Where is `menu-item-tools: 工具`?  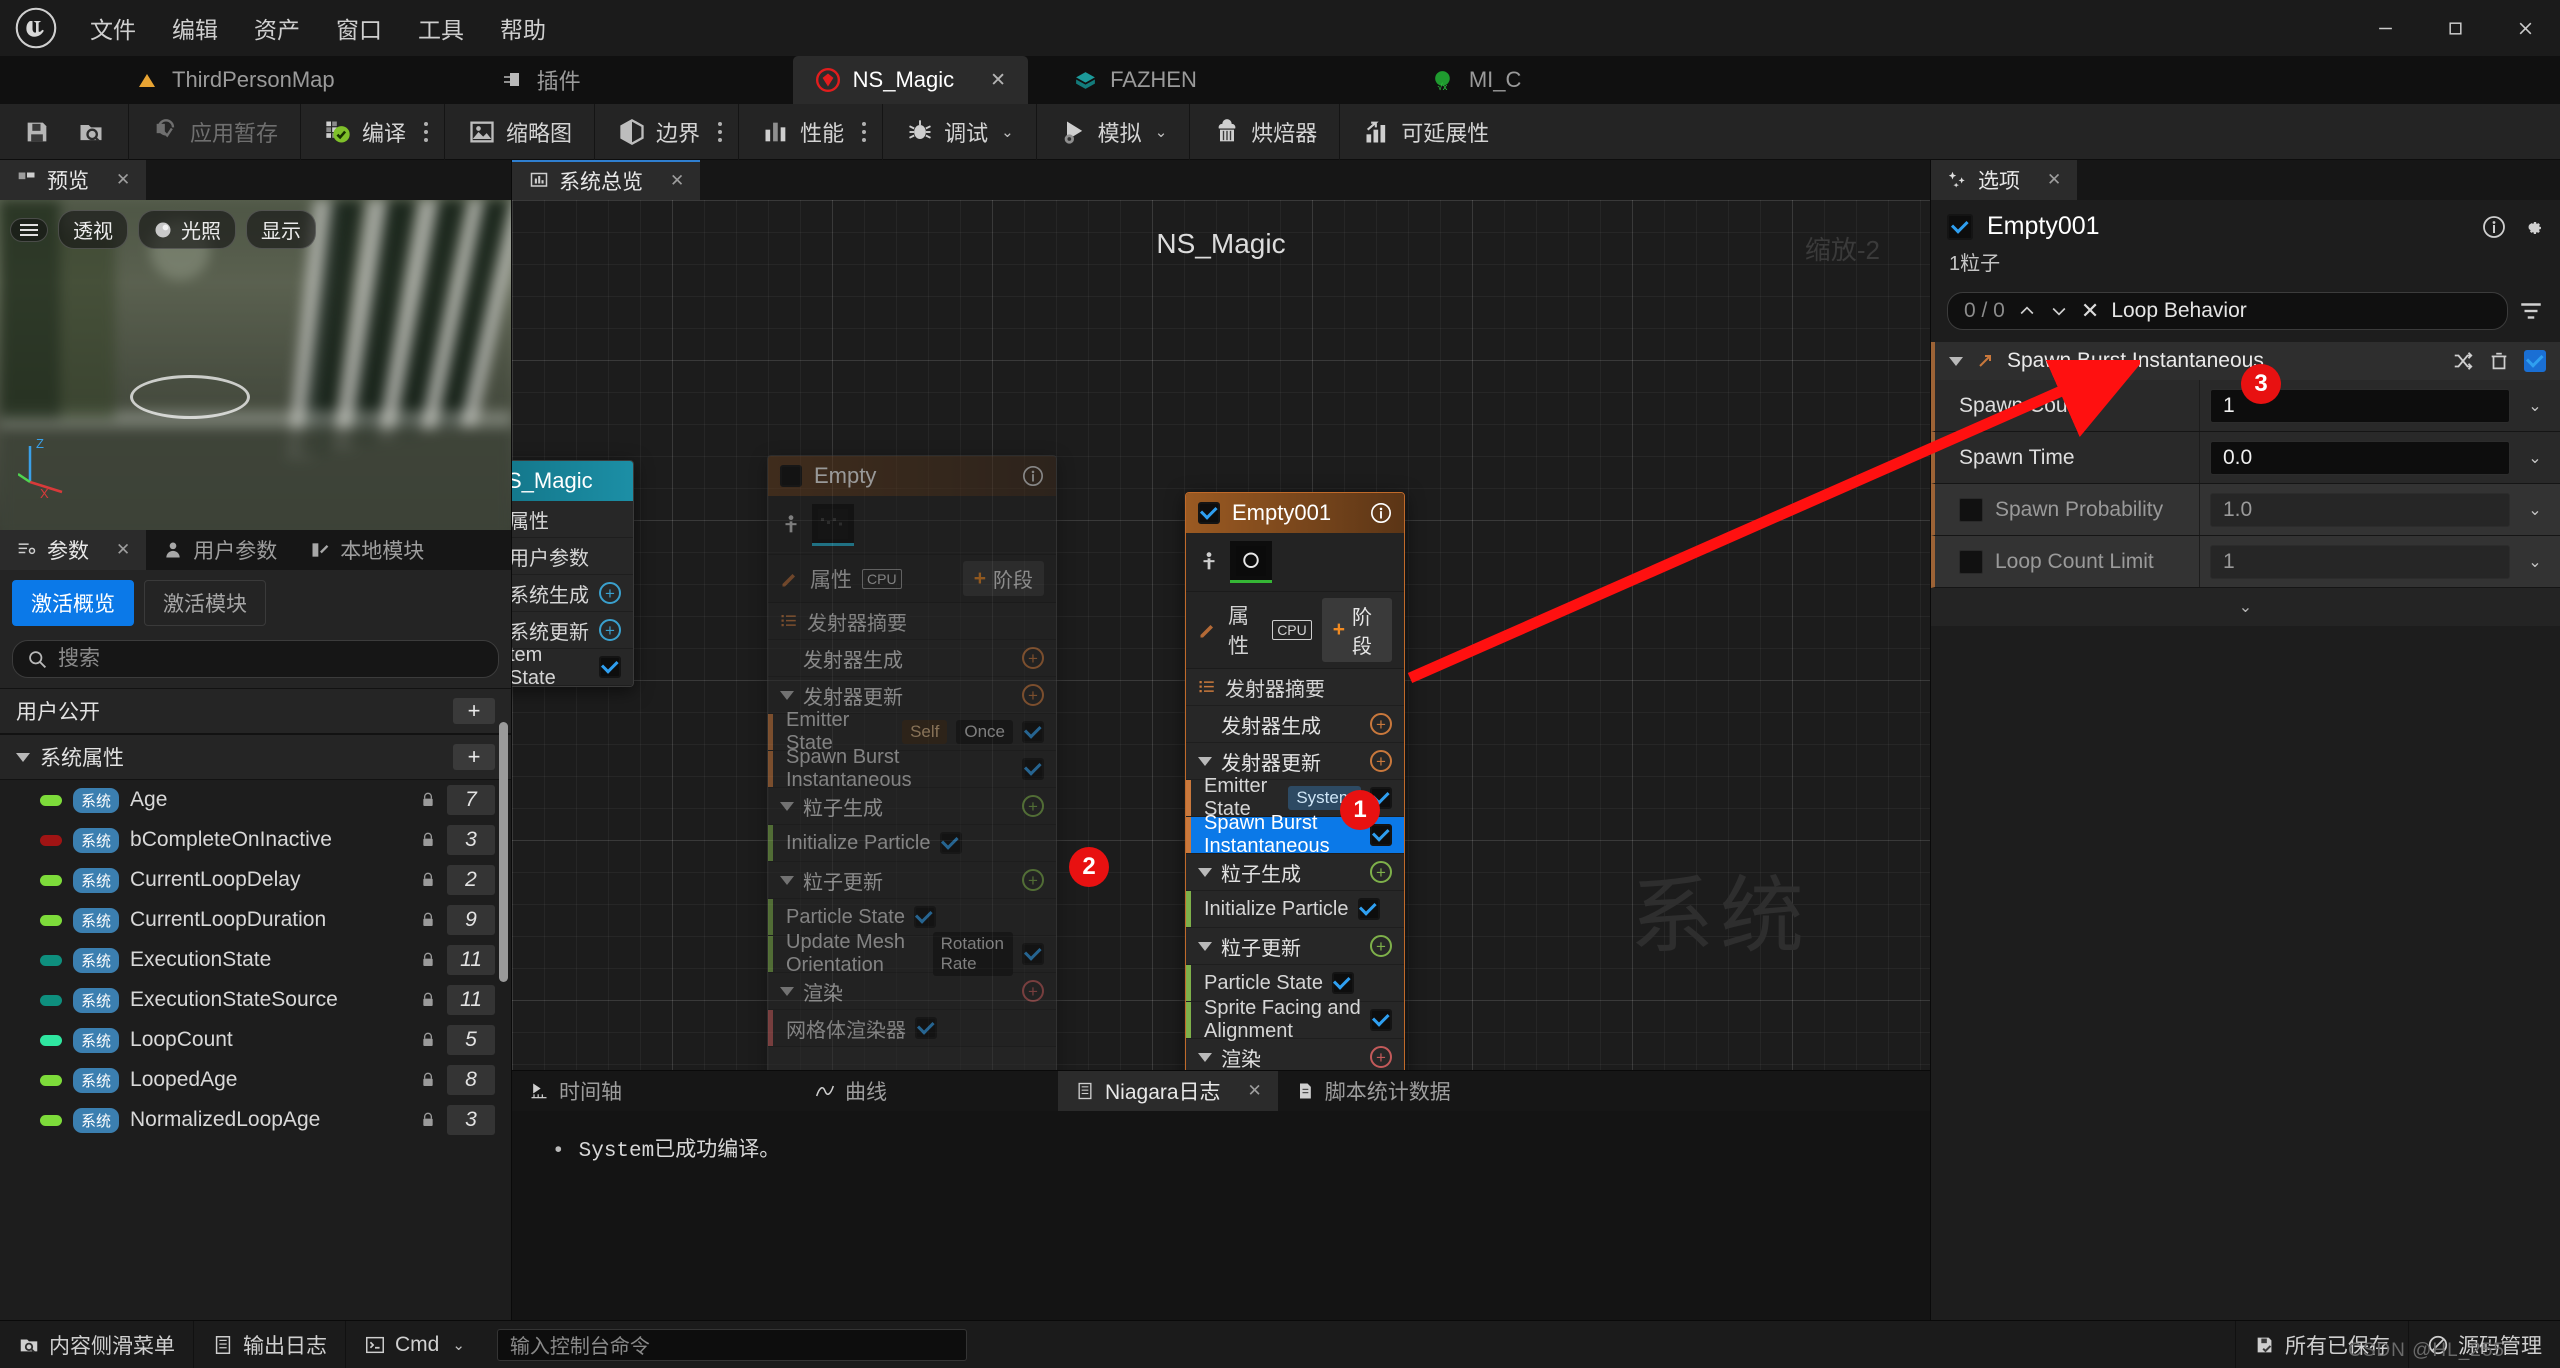 menu-item-tools: 工具 is located at coordinates (441, 28).